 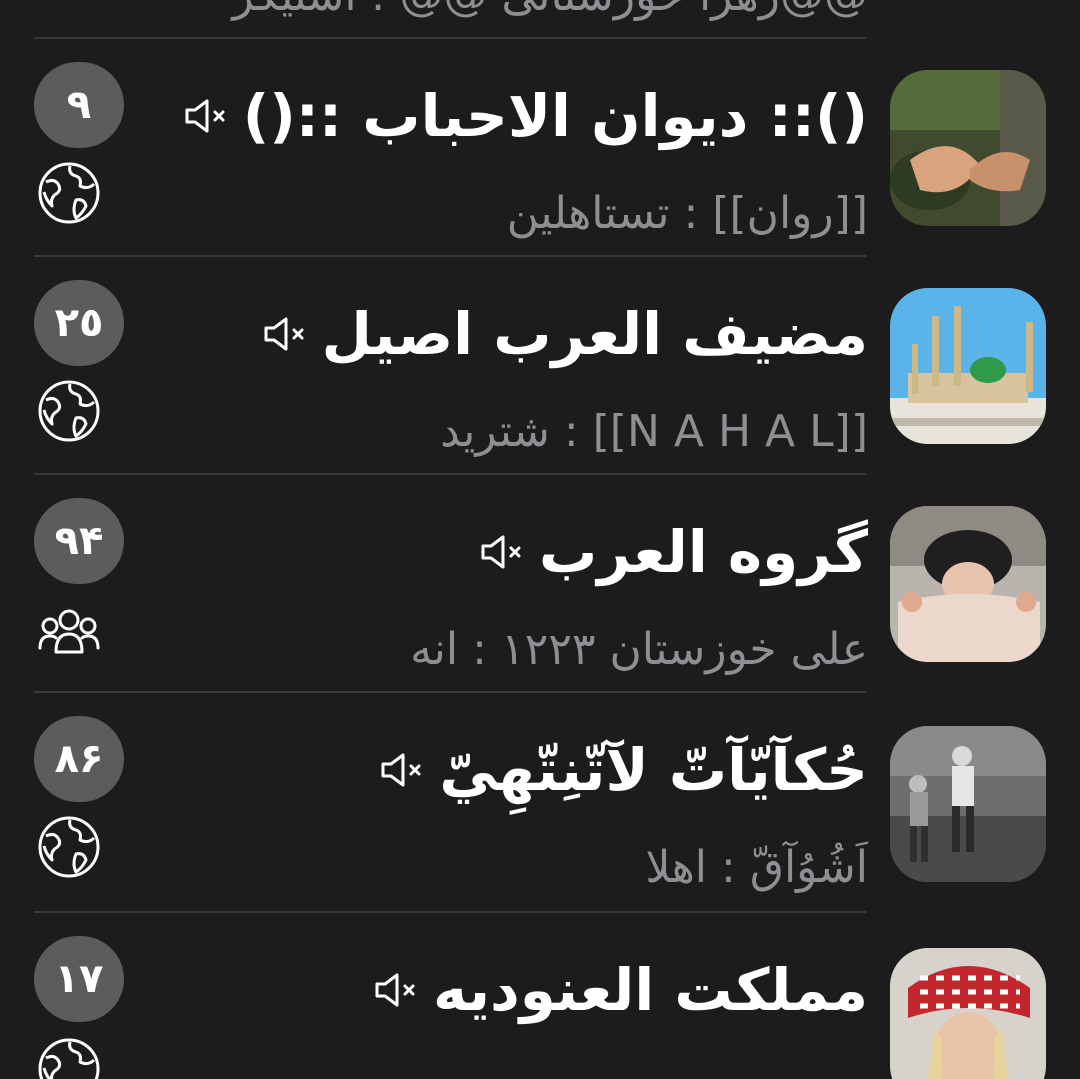 What do you see at coordinates (555, 116) in the screenshot?
I see `chat-title: ():: ديوان الاحباب ::()` at bounding box center [555, 116].